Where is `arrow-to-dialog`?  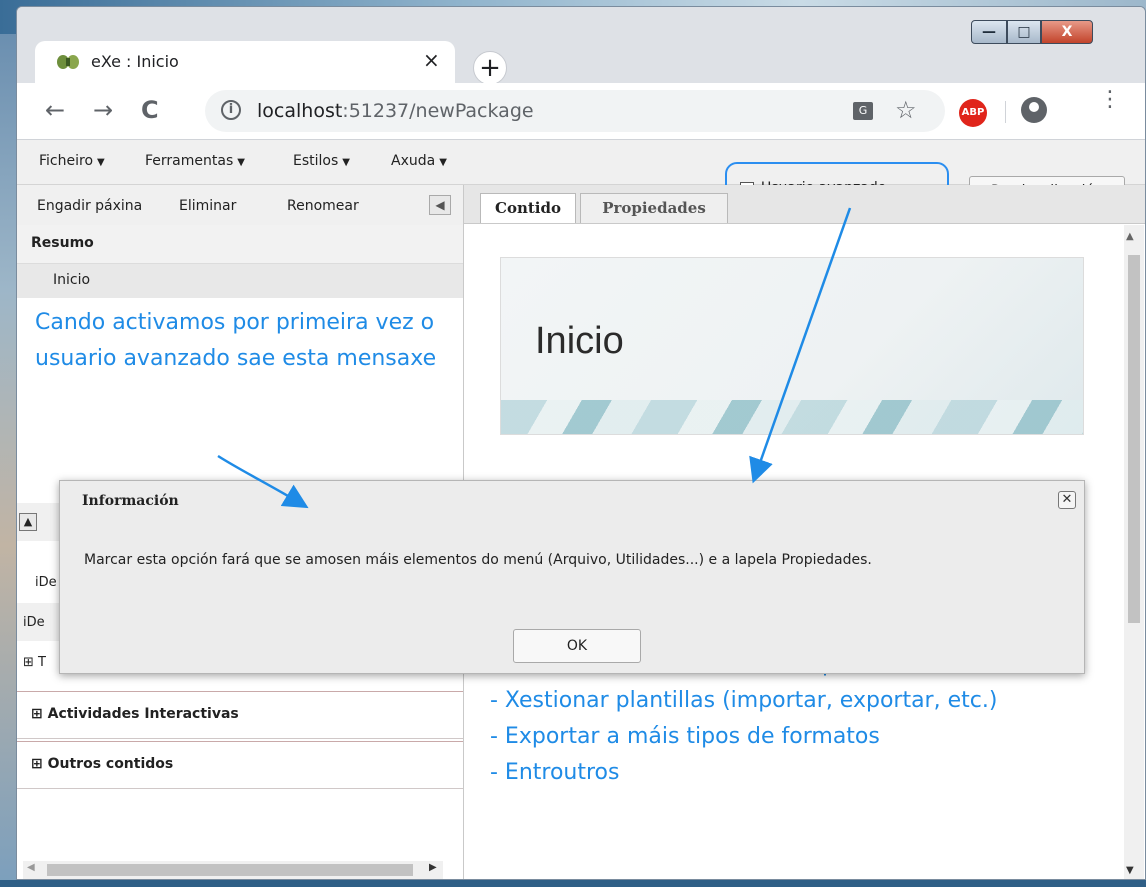
arrow-to-dialog is located at coordinates (263, 481).